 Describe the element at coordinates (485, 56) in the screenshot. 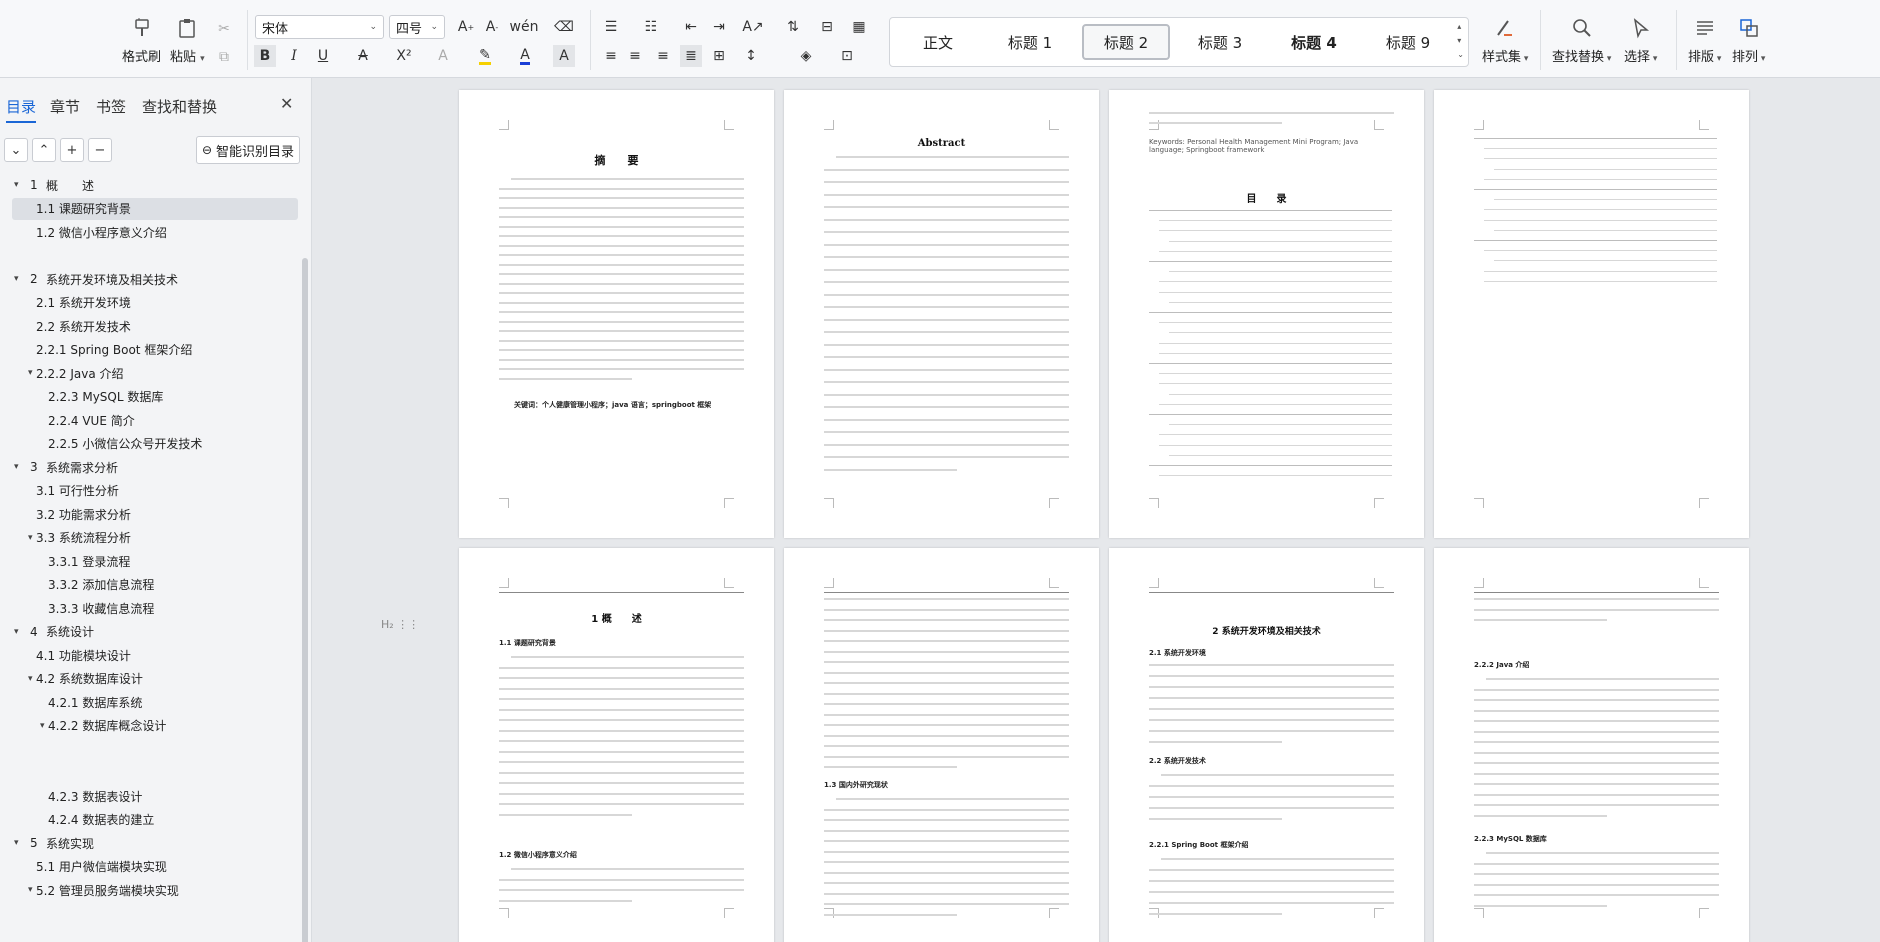

I see `highlight-icon: ✎` at that location.